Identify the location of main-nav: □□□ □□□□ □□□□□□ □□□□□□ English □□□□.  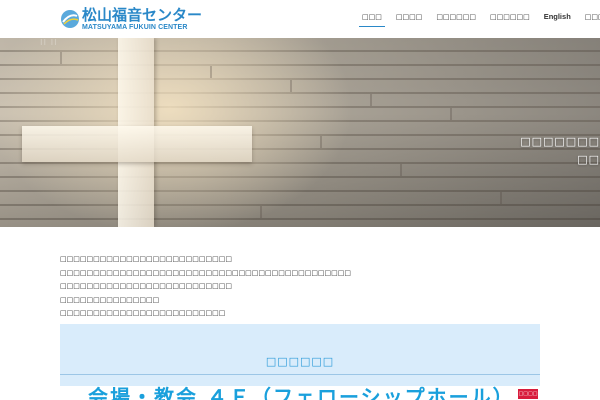
(479, 19).